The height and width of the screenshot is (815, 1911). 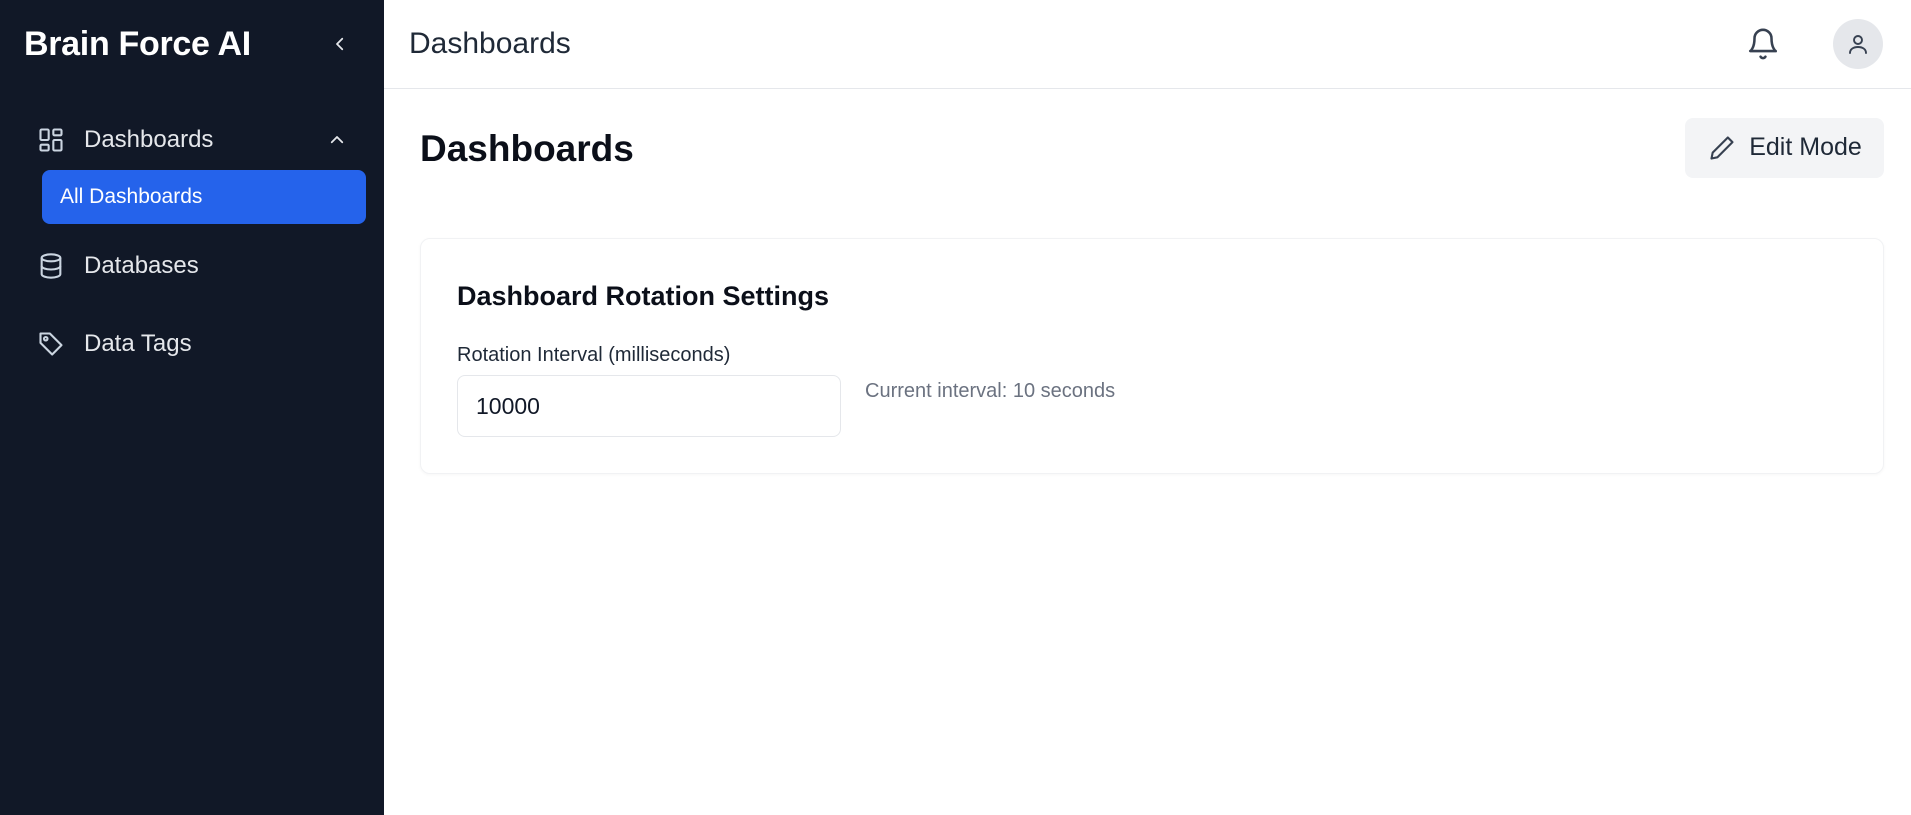 I want to click on topbar-actions, so click(x=1814, y=44).